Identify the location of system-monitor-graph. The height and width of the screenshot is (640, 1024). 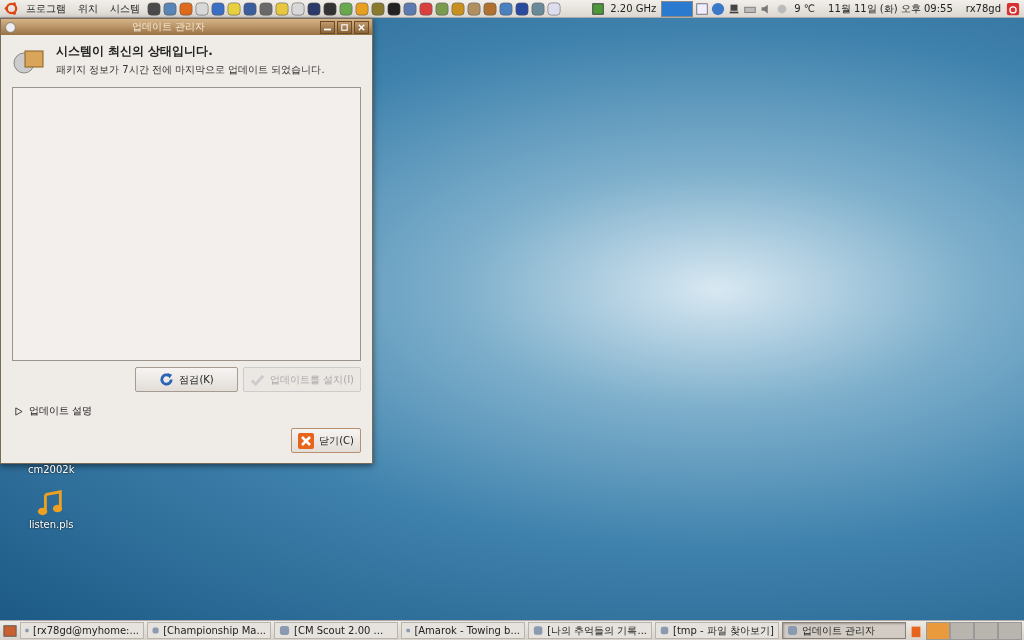
(677, 8).